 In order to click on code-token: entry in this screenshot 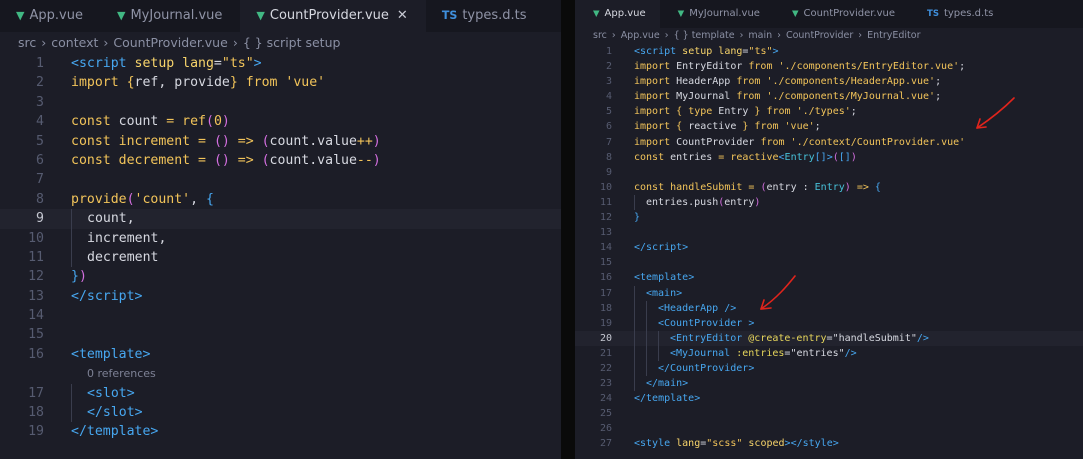, I will do `click(739, 202)`.